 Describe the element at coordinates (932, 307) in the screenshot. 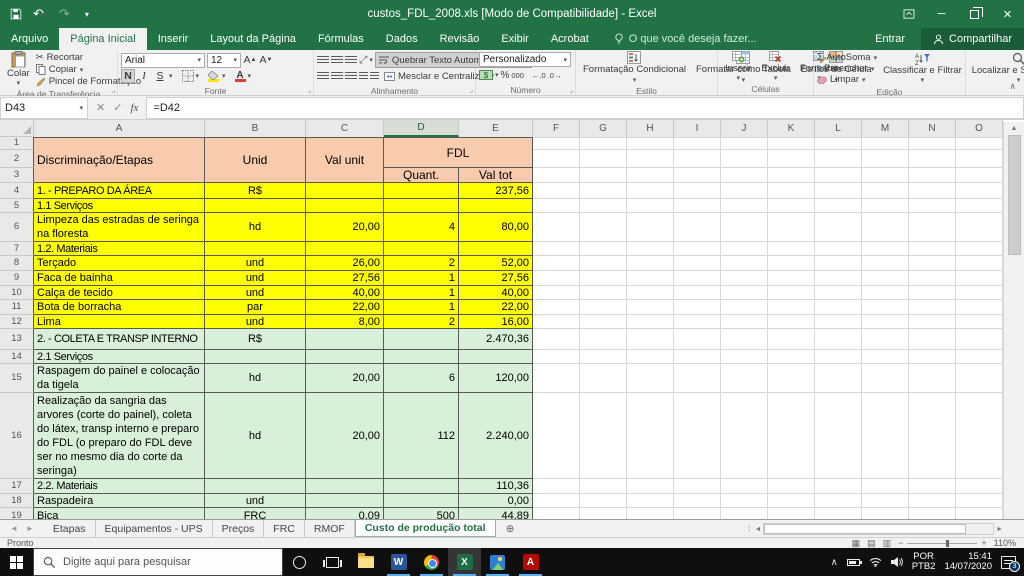

I see `cell-N11` at that location.